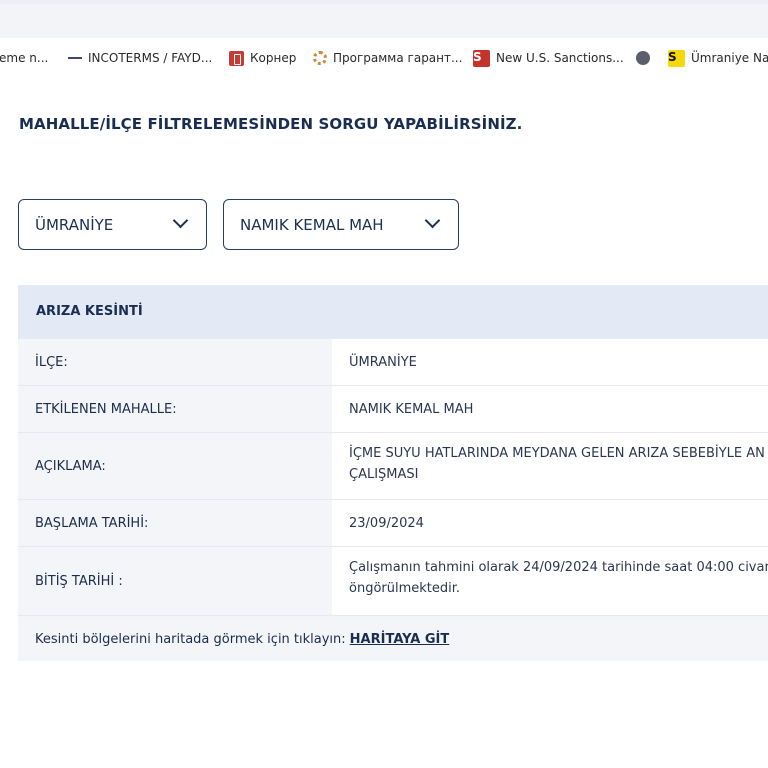  What do you see at coordinates (405, 588) in the screenshot?
I see `value-line: öngörülmektedir.` at bounding box center [405, 588].